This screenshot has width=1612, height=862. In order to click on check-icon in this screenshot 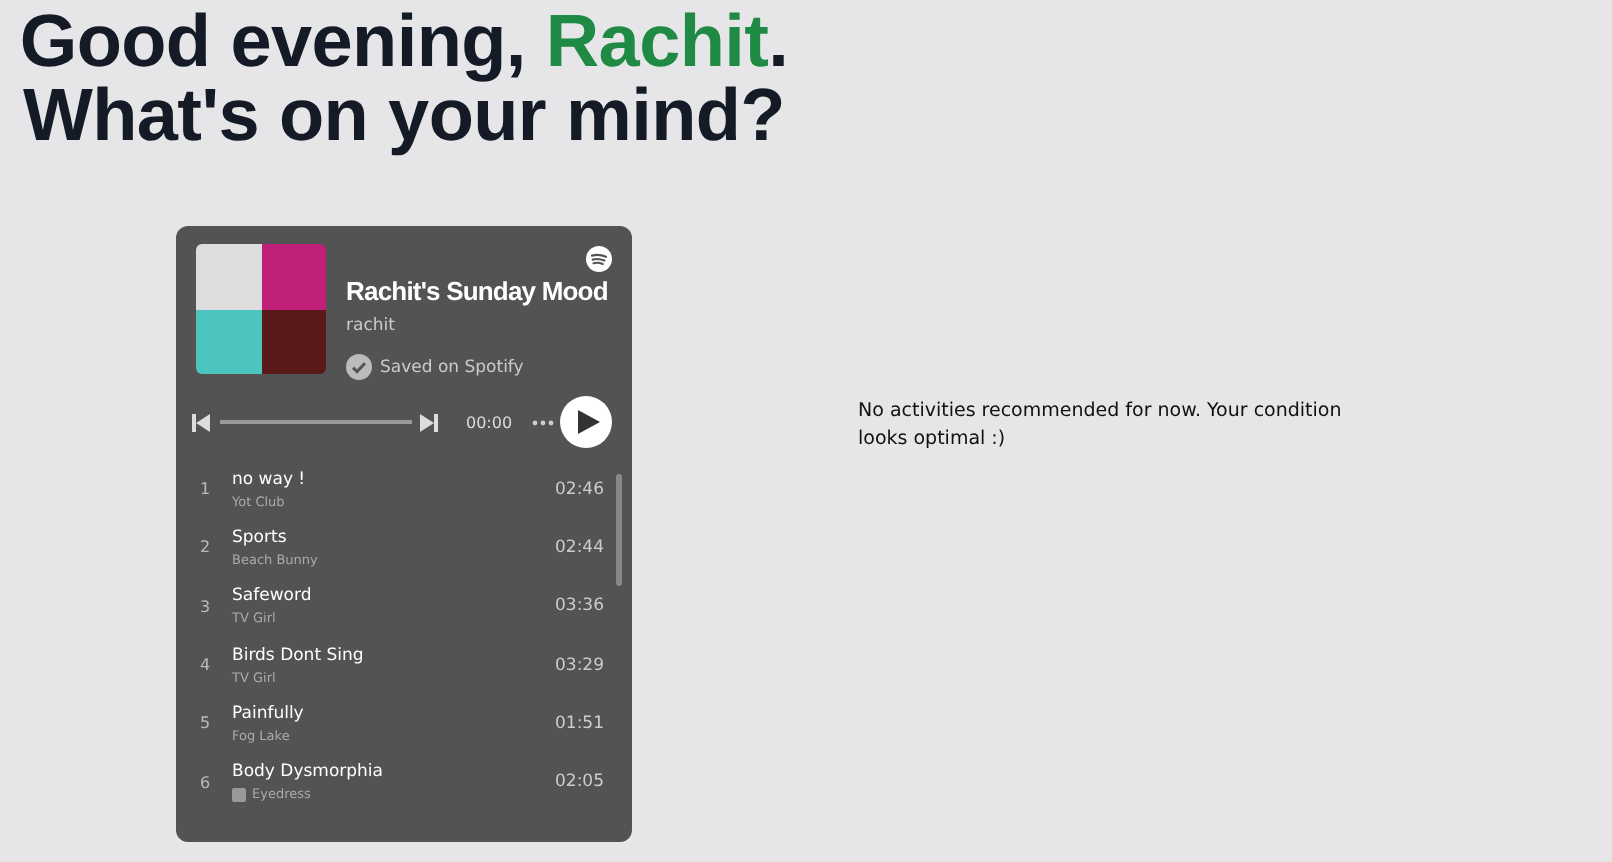, I will do `click(359, 367)`.